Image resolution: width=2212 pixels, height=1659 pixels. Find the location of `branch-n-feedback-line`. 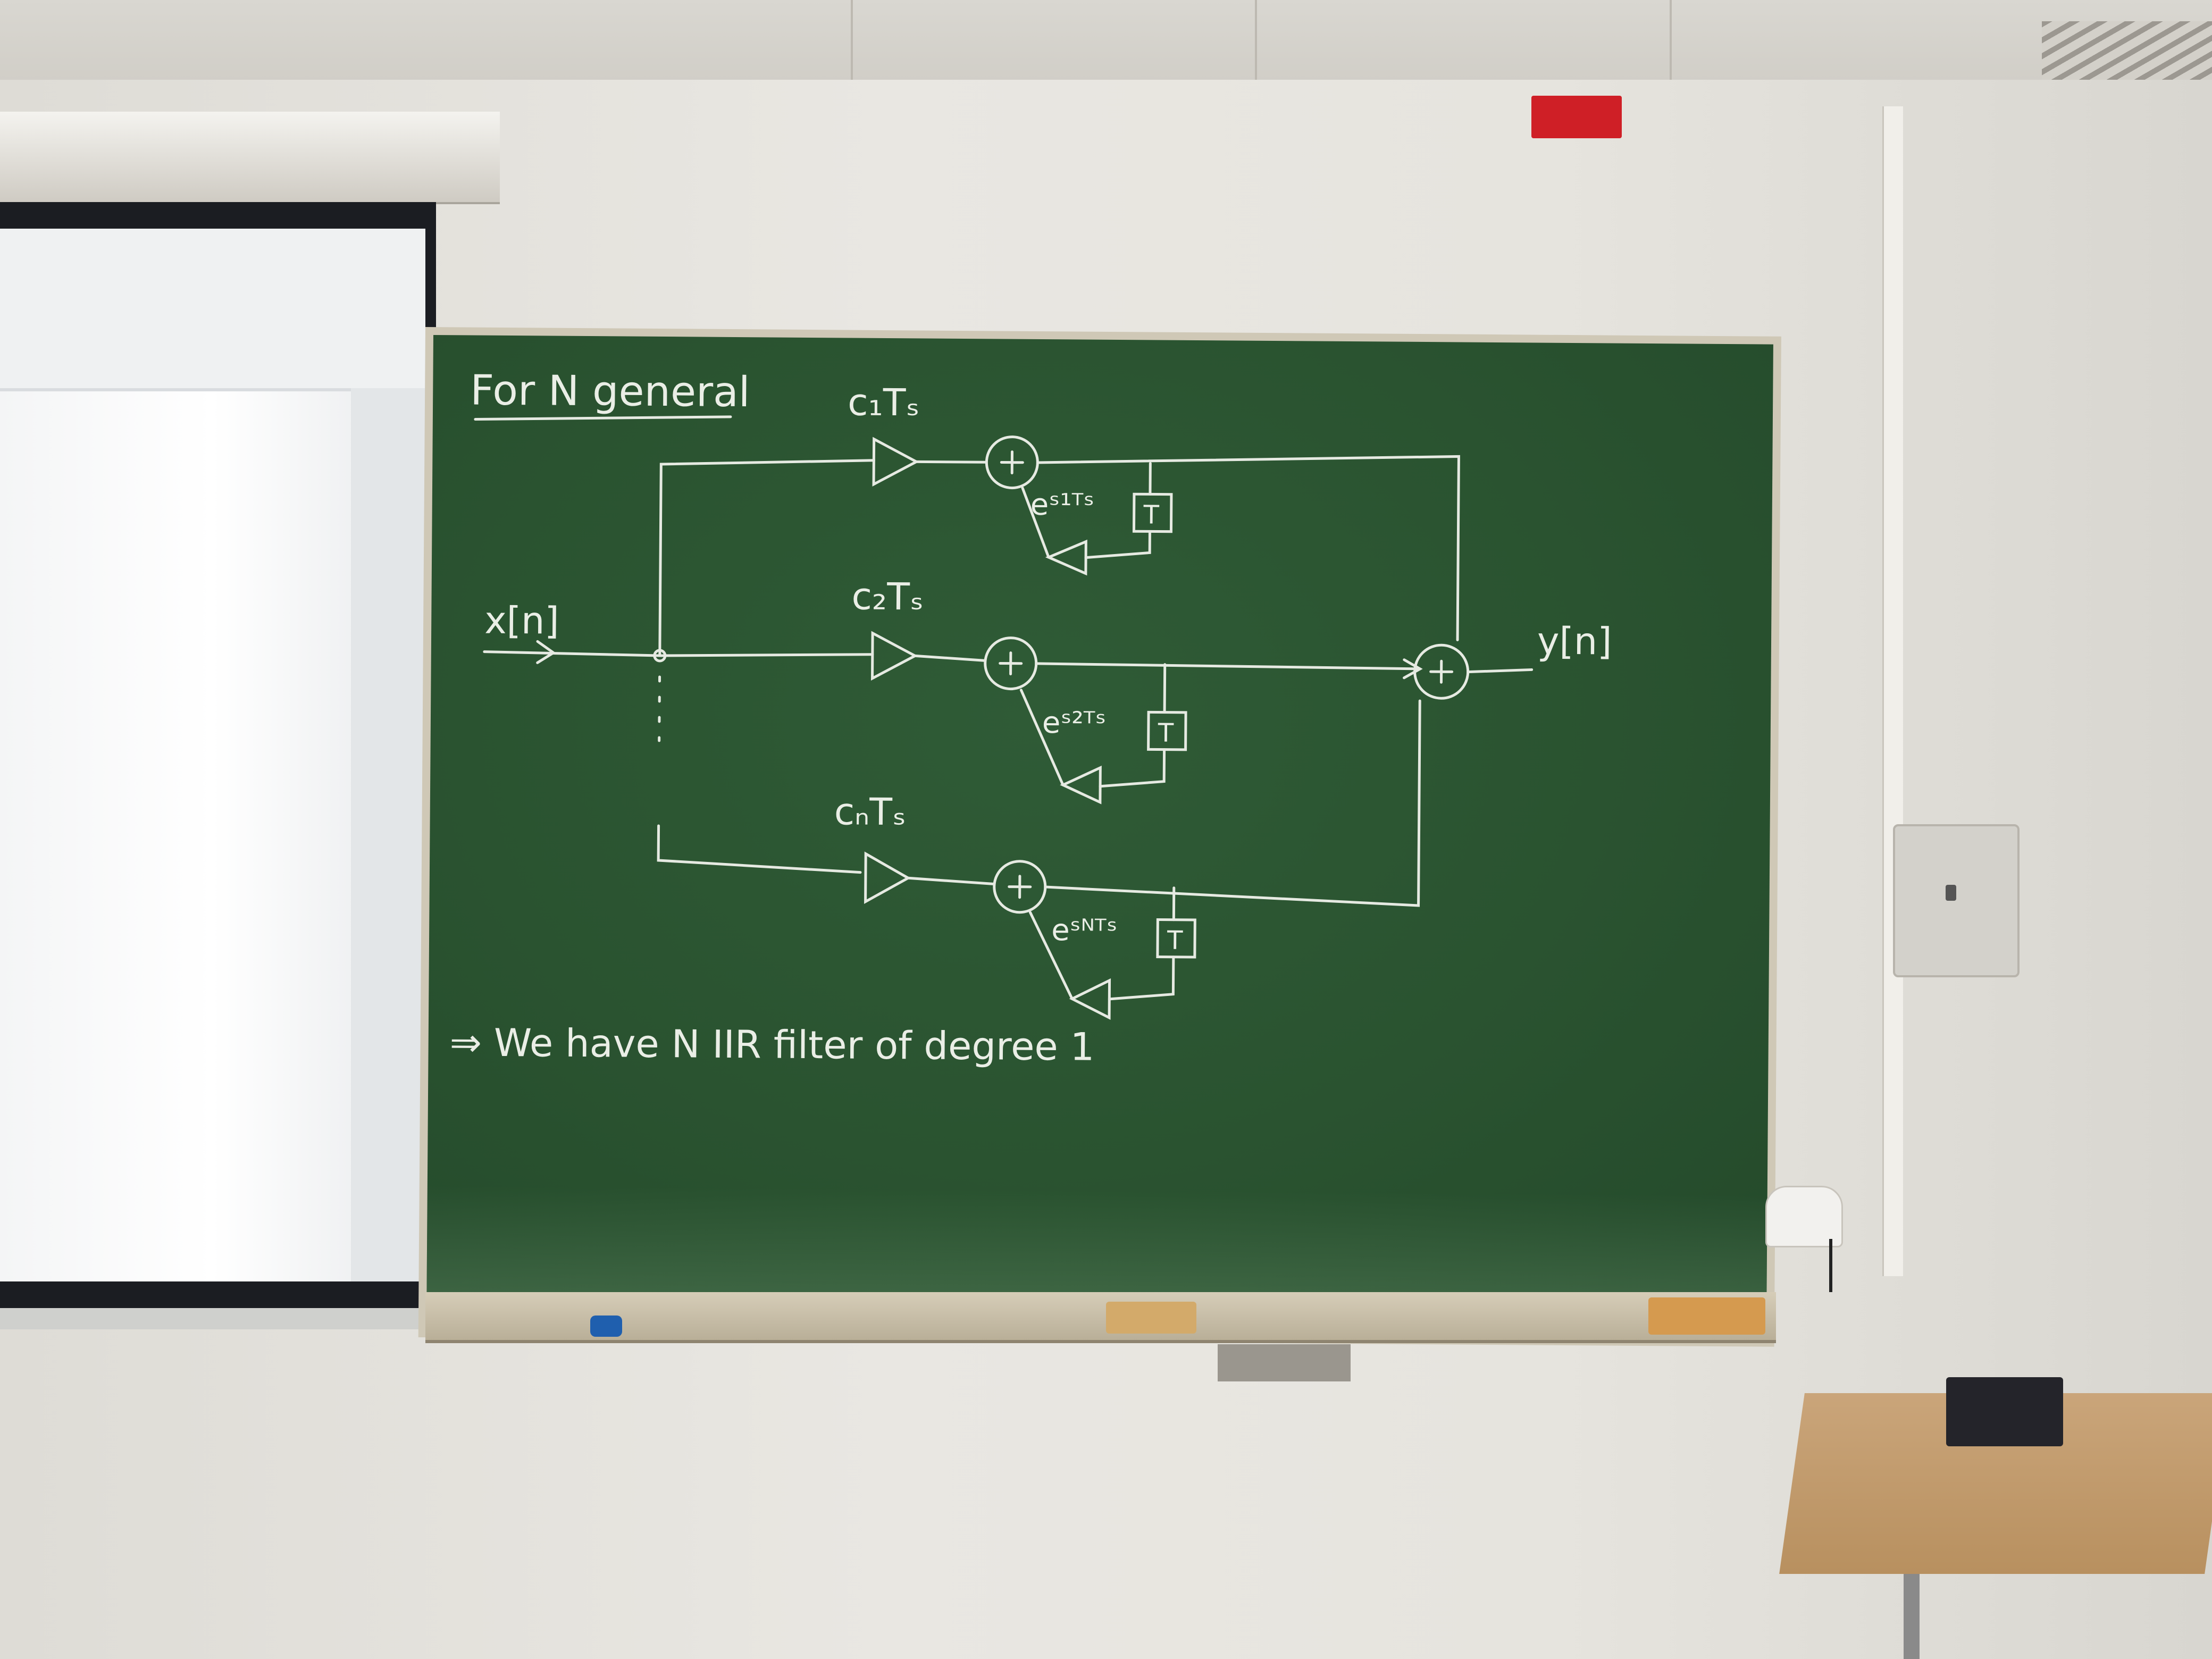

branch-n-feedback-line is located at coordinates (1141, 978).